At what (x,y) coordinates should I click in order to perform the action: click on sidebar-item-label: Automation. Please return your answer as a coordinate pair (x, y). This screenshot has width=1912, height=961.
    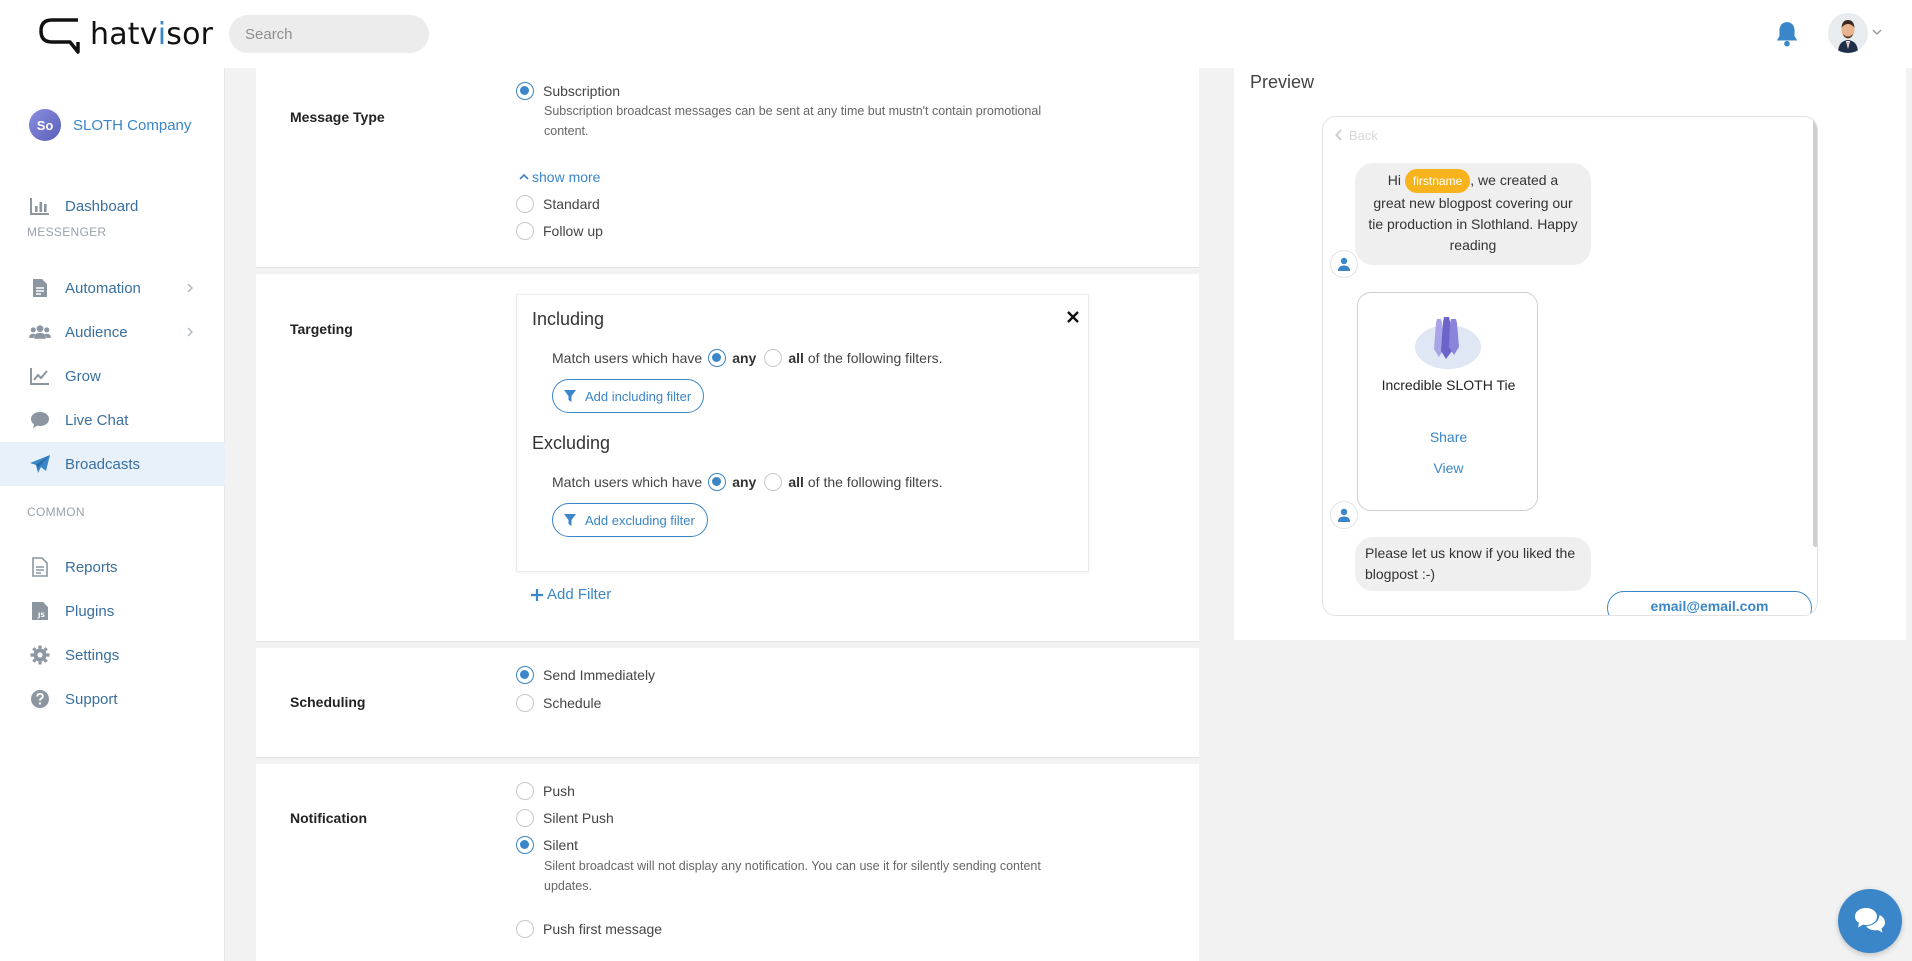
    Looking at the image, I should click on (103, 288).